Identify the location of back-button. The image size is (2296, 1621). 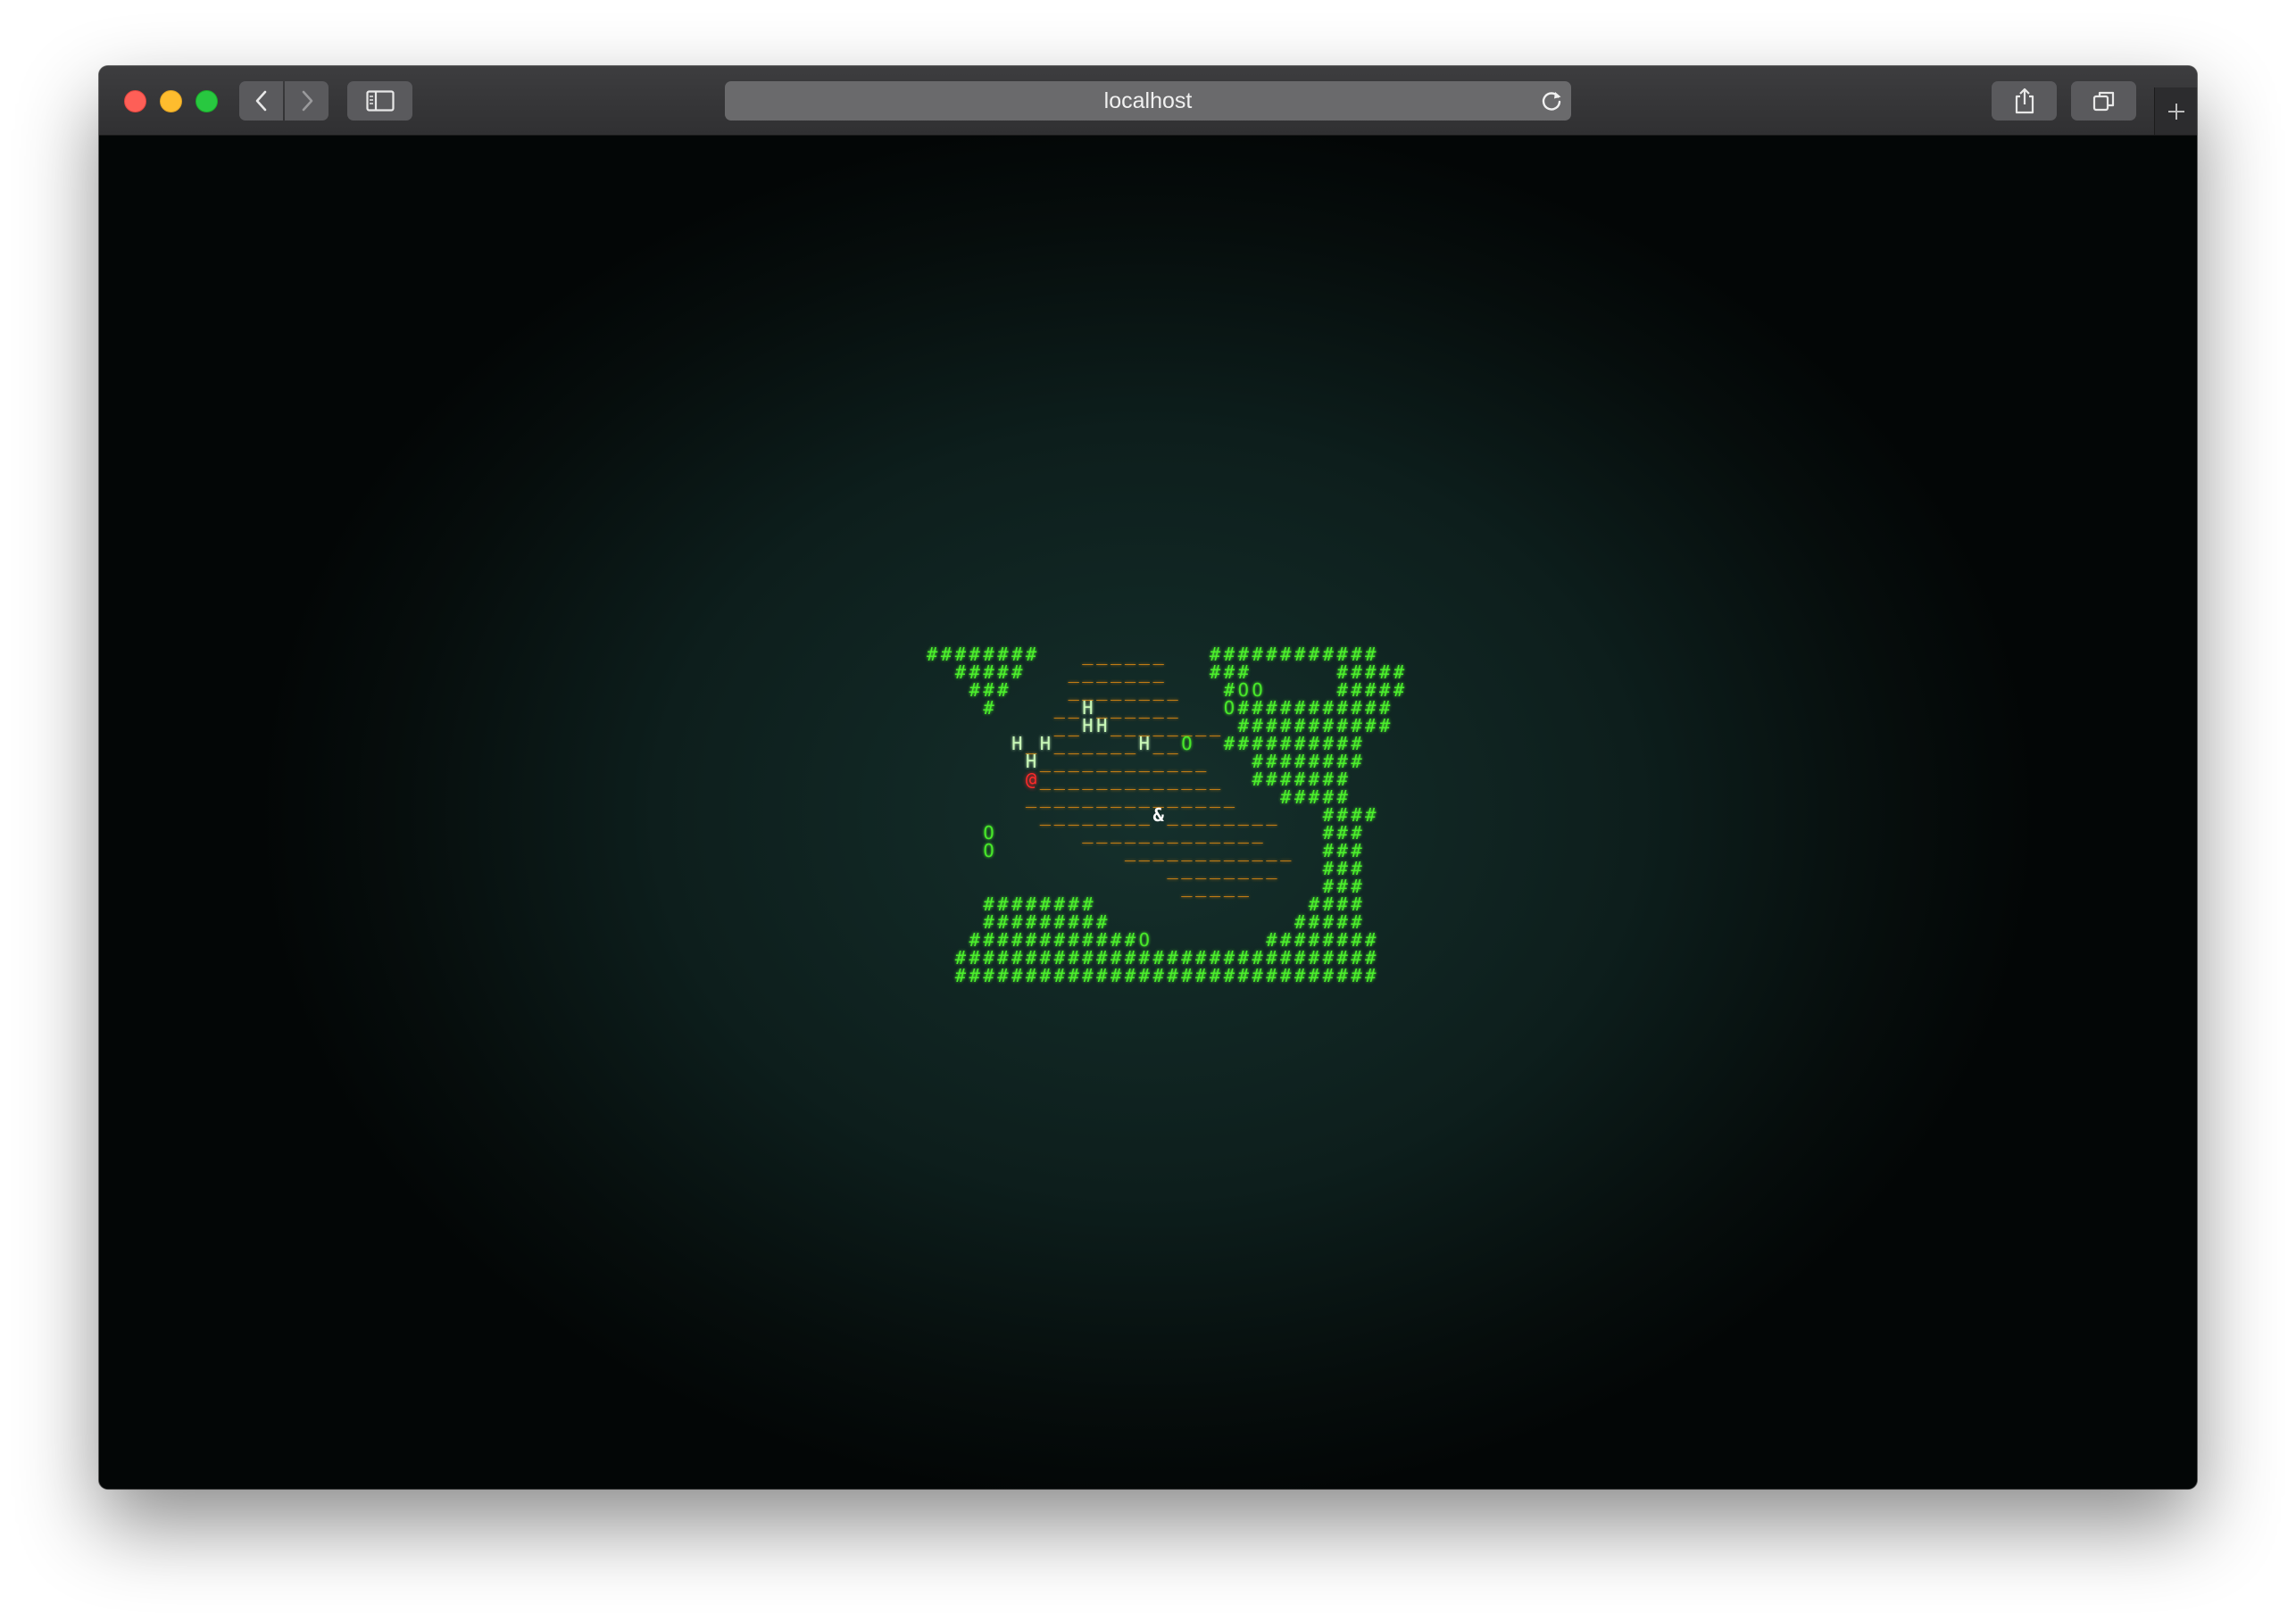
(261, 101).